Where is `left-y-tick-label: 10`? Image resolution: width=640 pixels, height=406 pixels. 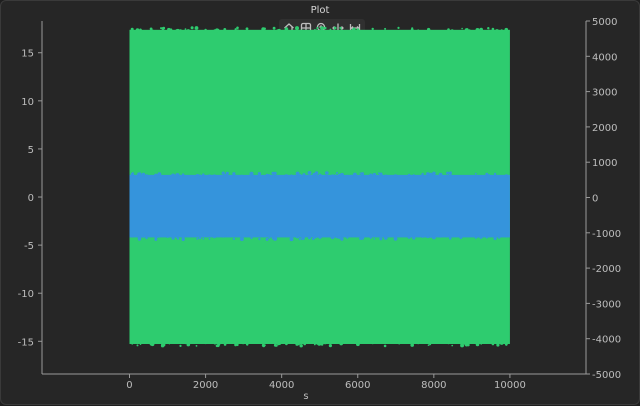 left-y-tick-label: 10 is located at coordinates (27, 102).